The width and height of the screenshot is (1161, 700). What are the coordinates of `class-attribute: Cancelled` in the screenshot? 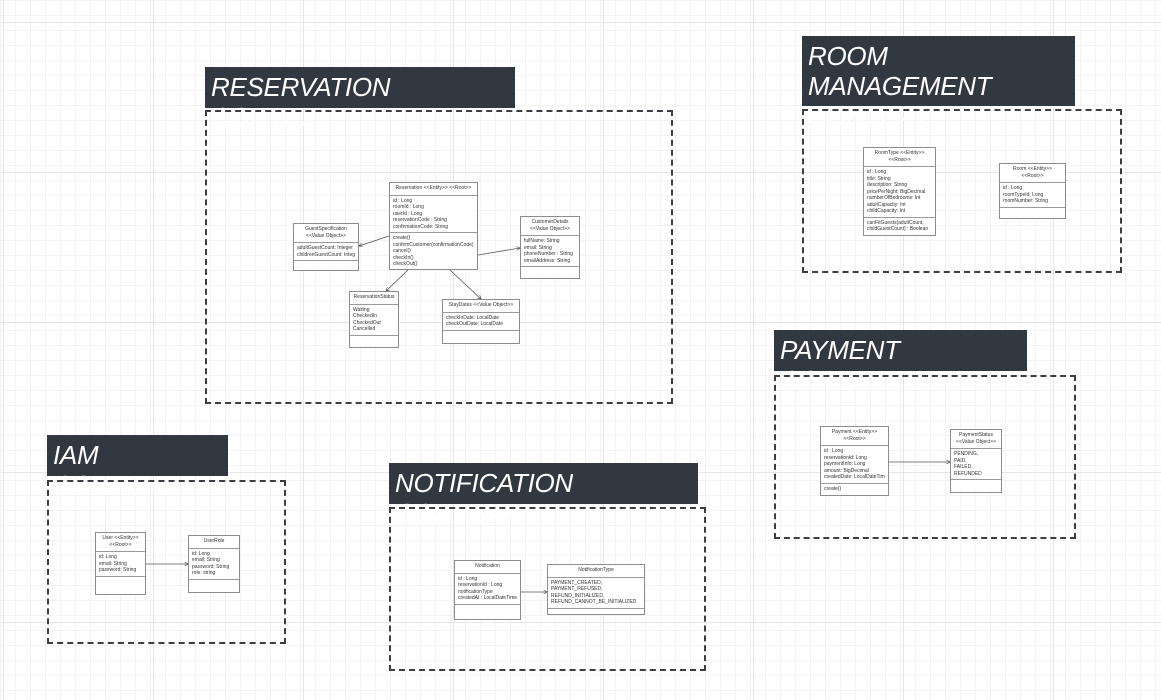 It's located at (364, 329).